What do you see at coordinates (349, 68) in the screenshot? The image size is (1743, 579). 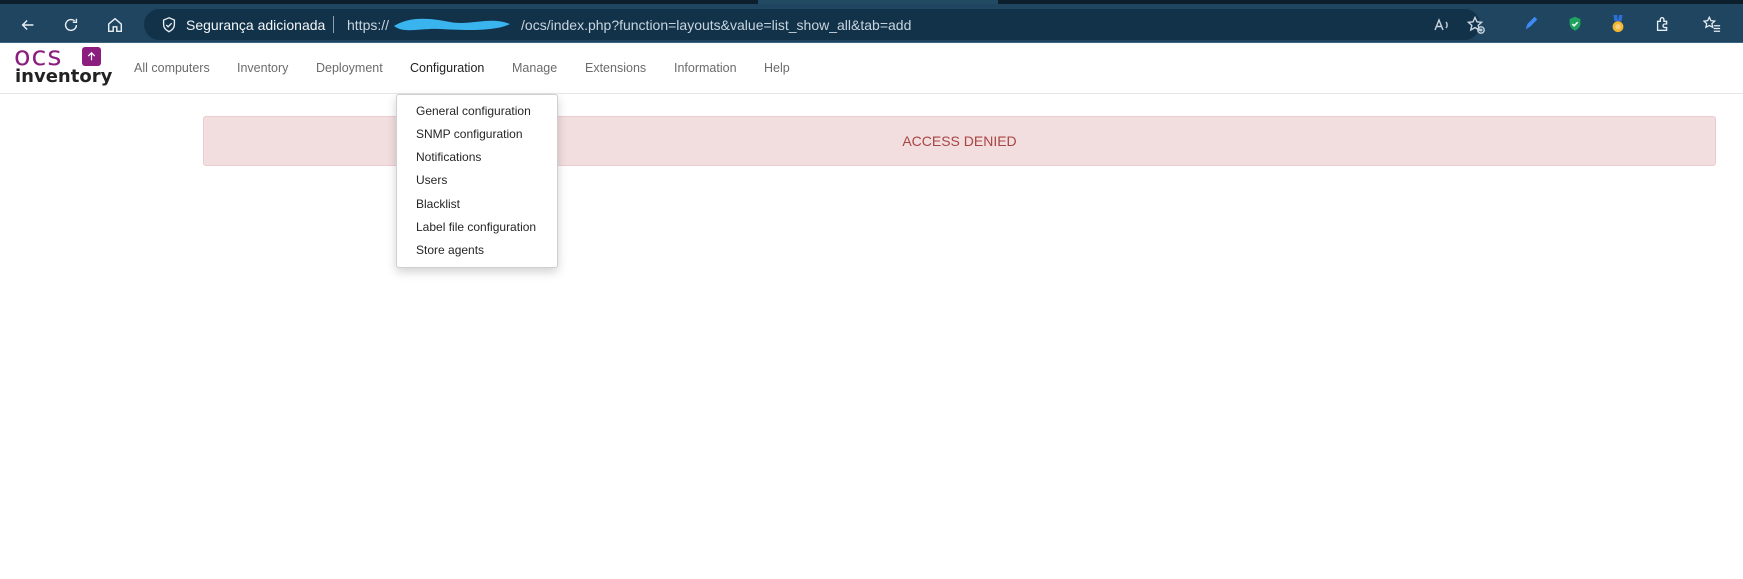 I see `nav-deployment: Deployment` at bounding box center [349, 68].